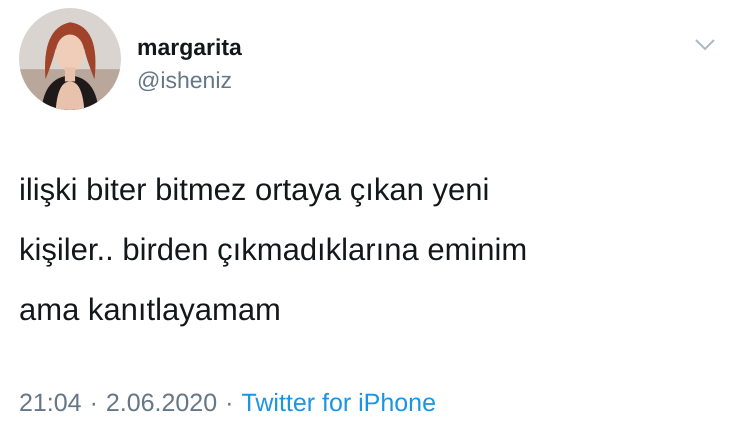  Describe the element at coordinates (162, 403) in the screenshot. I see `tweet-date: 2.06.2020` at that location.